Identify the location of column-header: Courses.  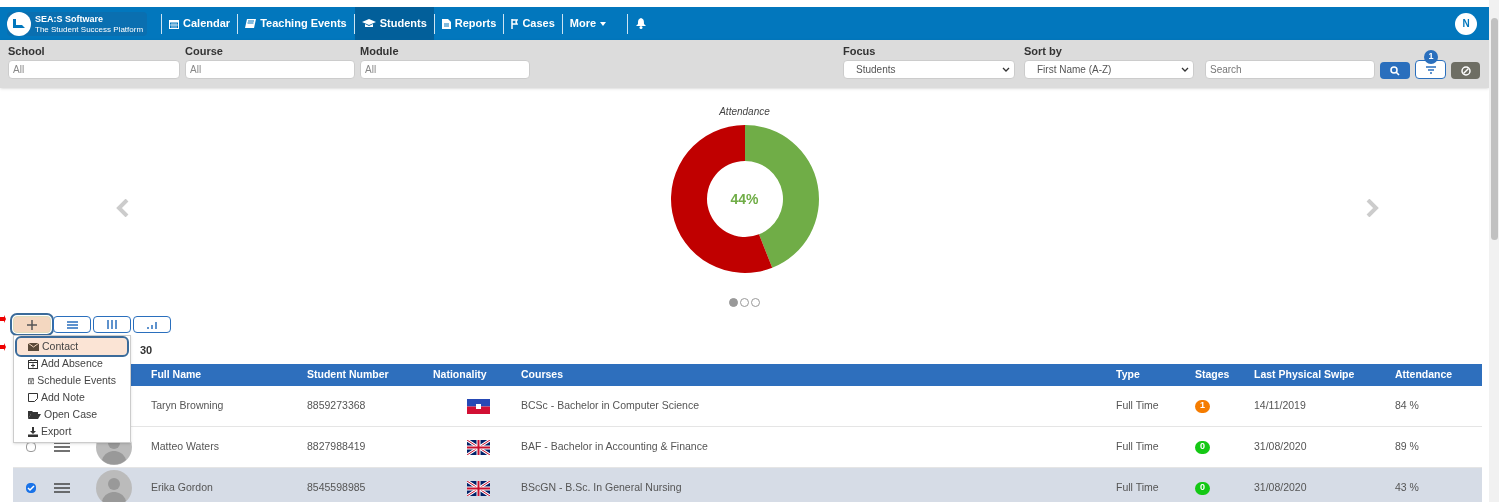
(542, 375).